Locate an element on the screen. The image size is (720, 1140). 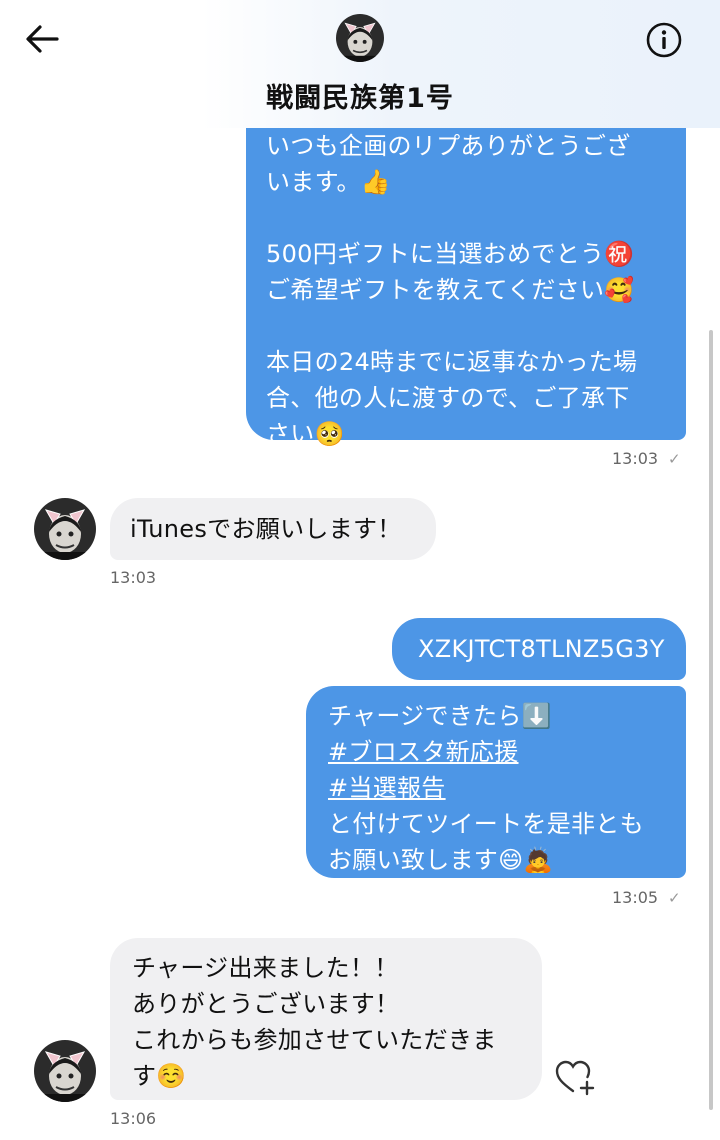
conversation-title: 戦闘民族第1号 is located at coordinates (360, 98).